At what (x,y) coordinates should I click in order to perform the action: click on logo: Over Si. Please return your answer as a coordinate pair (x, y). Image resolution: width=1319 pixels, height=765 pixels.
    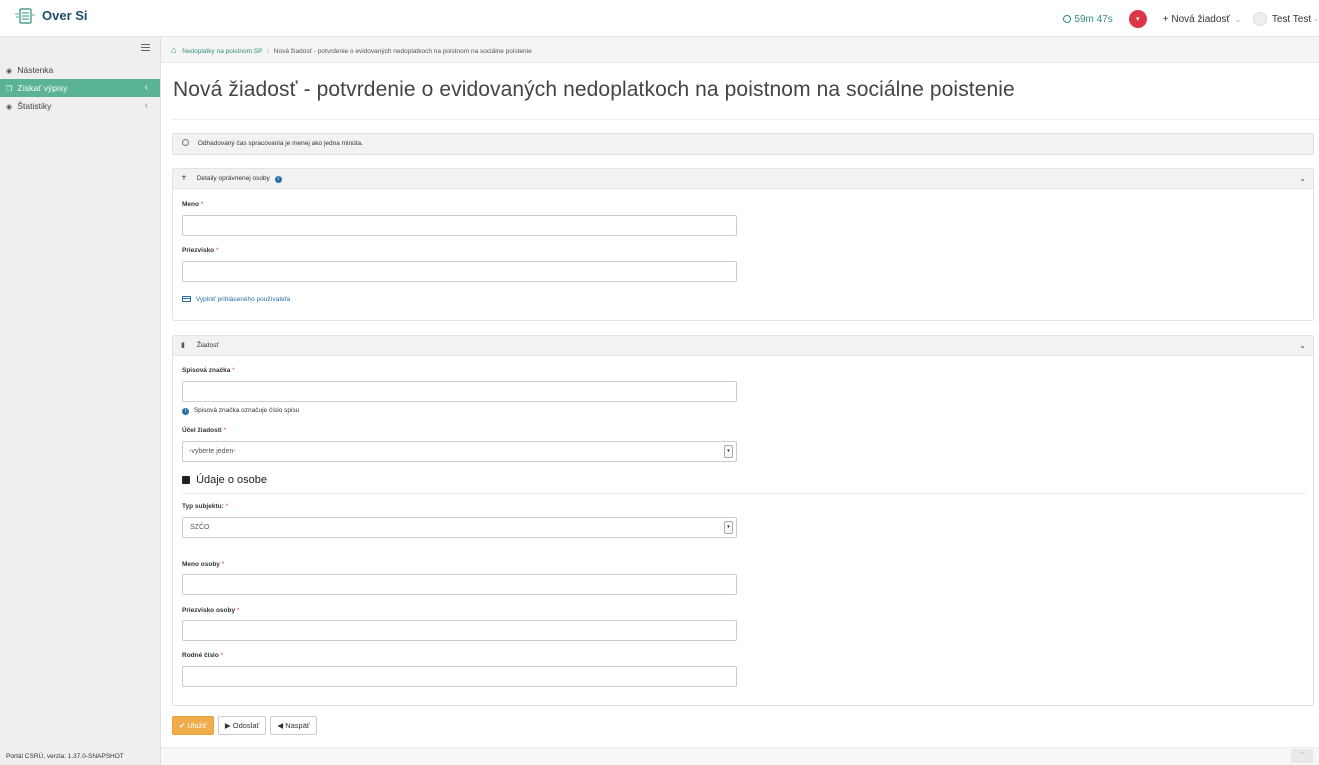
    Looking at the image, I should click on (51, 16).